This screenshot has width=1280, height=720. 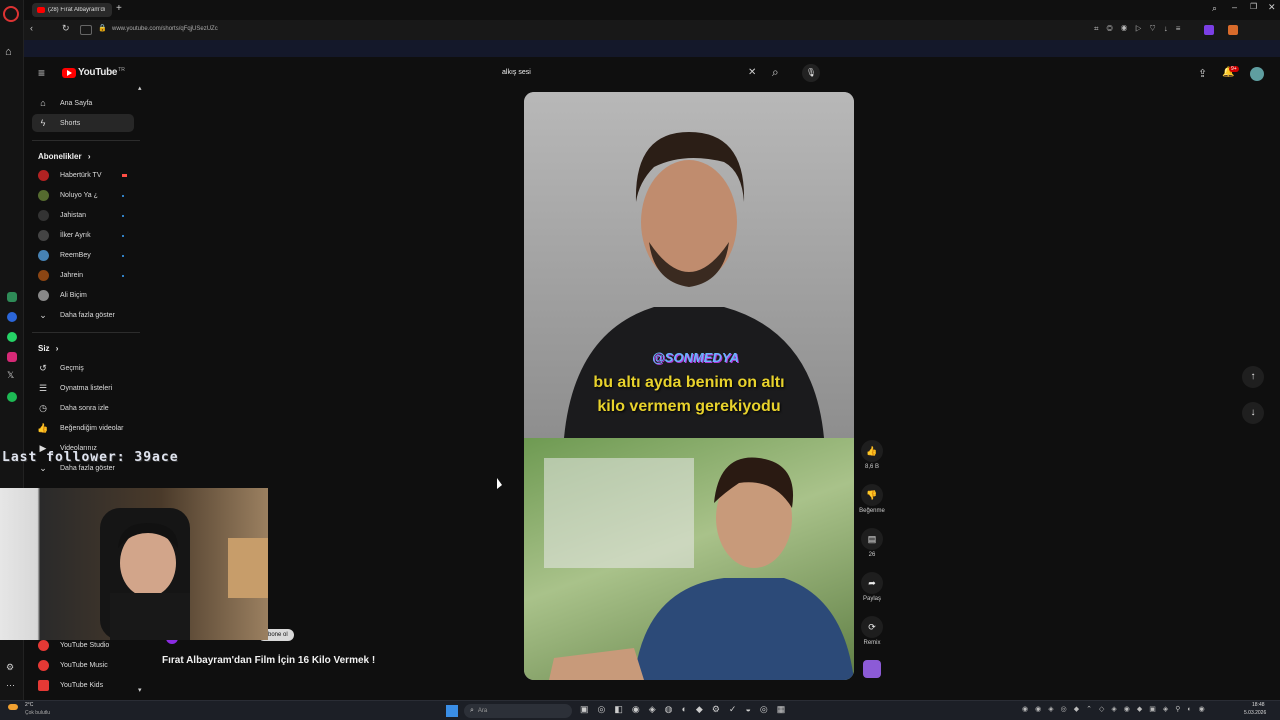 I want to click on sound-thumbnail, so click(x=872, y=669).